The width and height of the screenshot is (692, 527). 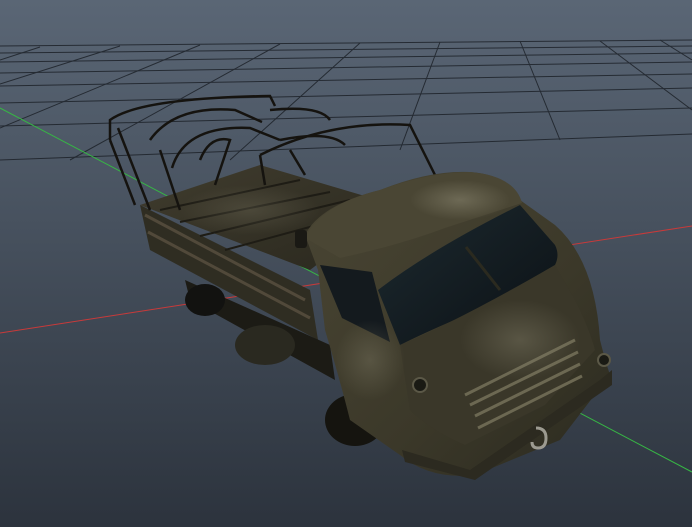 What do you see at coordinates (301, 239) in the screenshot?
I see `side-mirror` at bounding box center [301, 239].